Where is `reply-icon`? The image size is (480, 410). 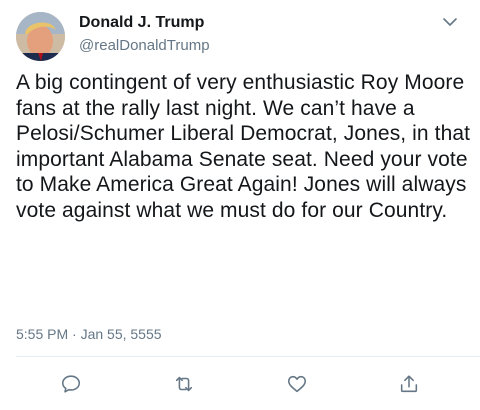 reply-icon is located at coordinates (71, 384).